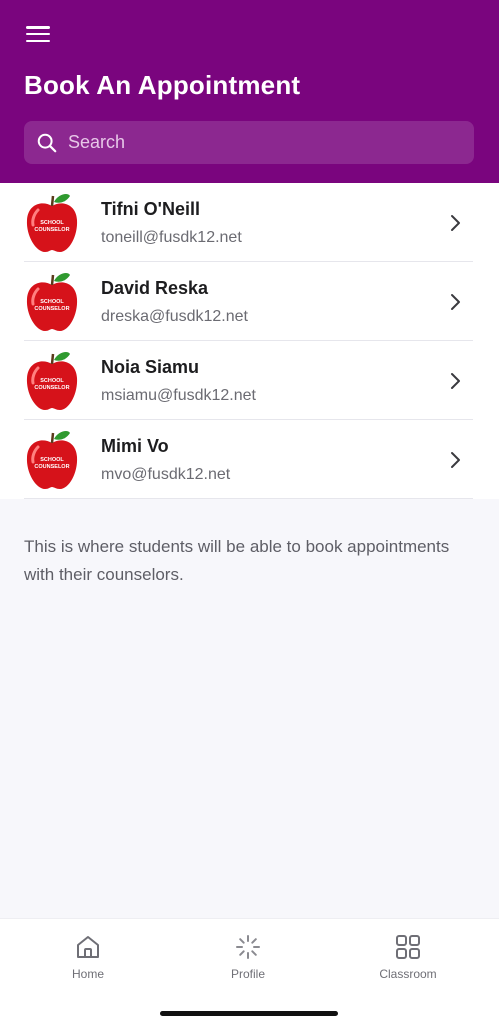 This screenshot has height=1027, width=499. Describe the element at coordinates (162, 85) in the screenshot. I see `page-title: Book An Appointment` at that location.